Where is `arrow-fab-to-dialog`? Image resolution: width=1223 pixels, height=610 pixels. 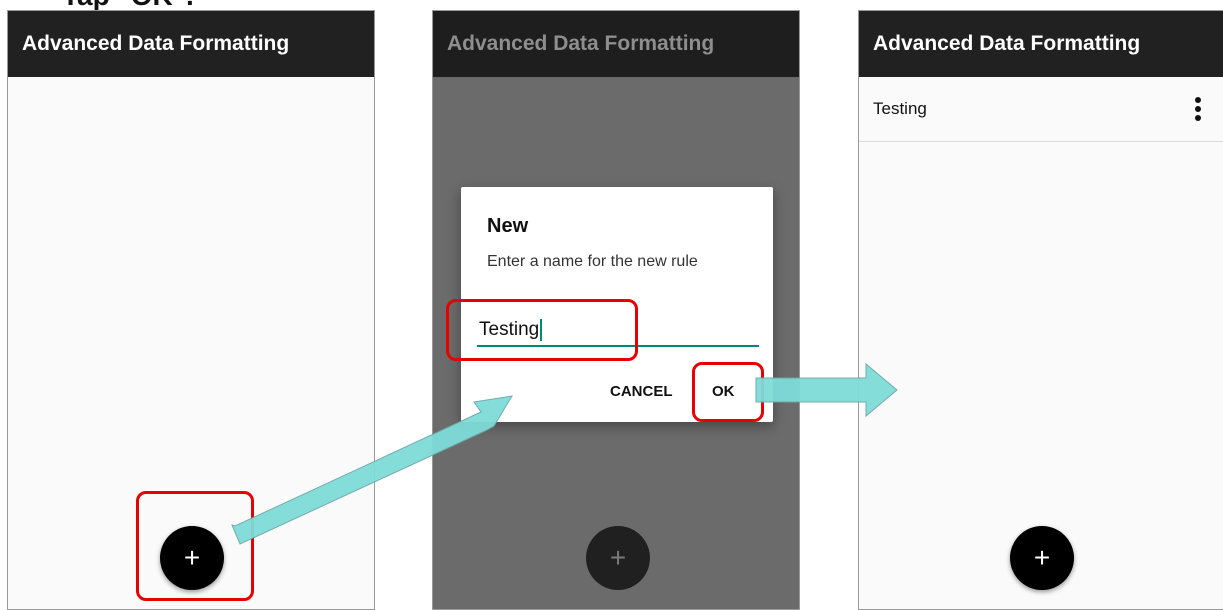
arrow-fab-to-dialog is located at coordinates (372, 470).